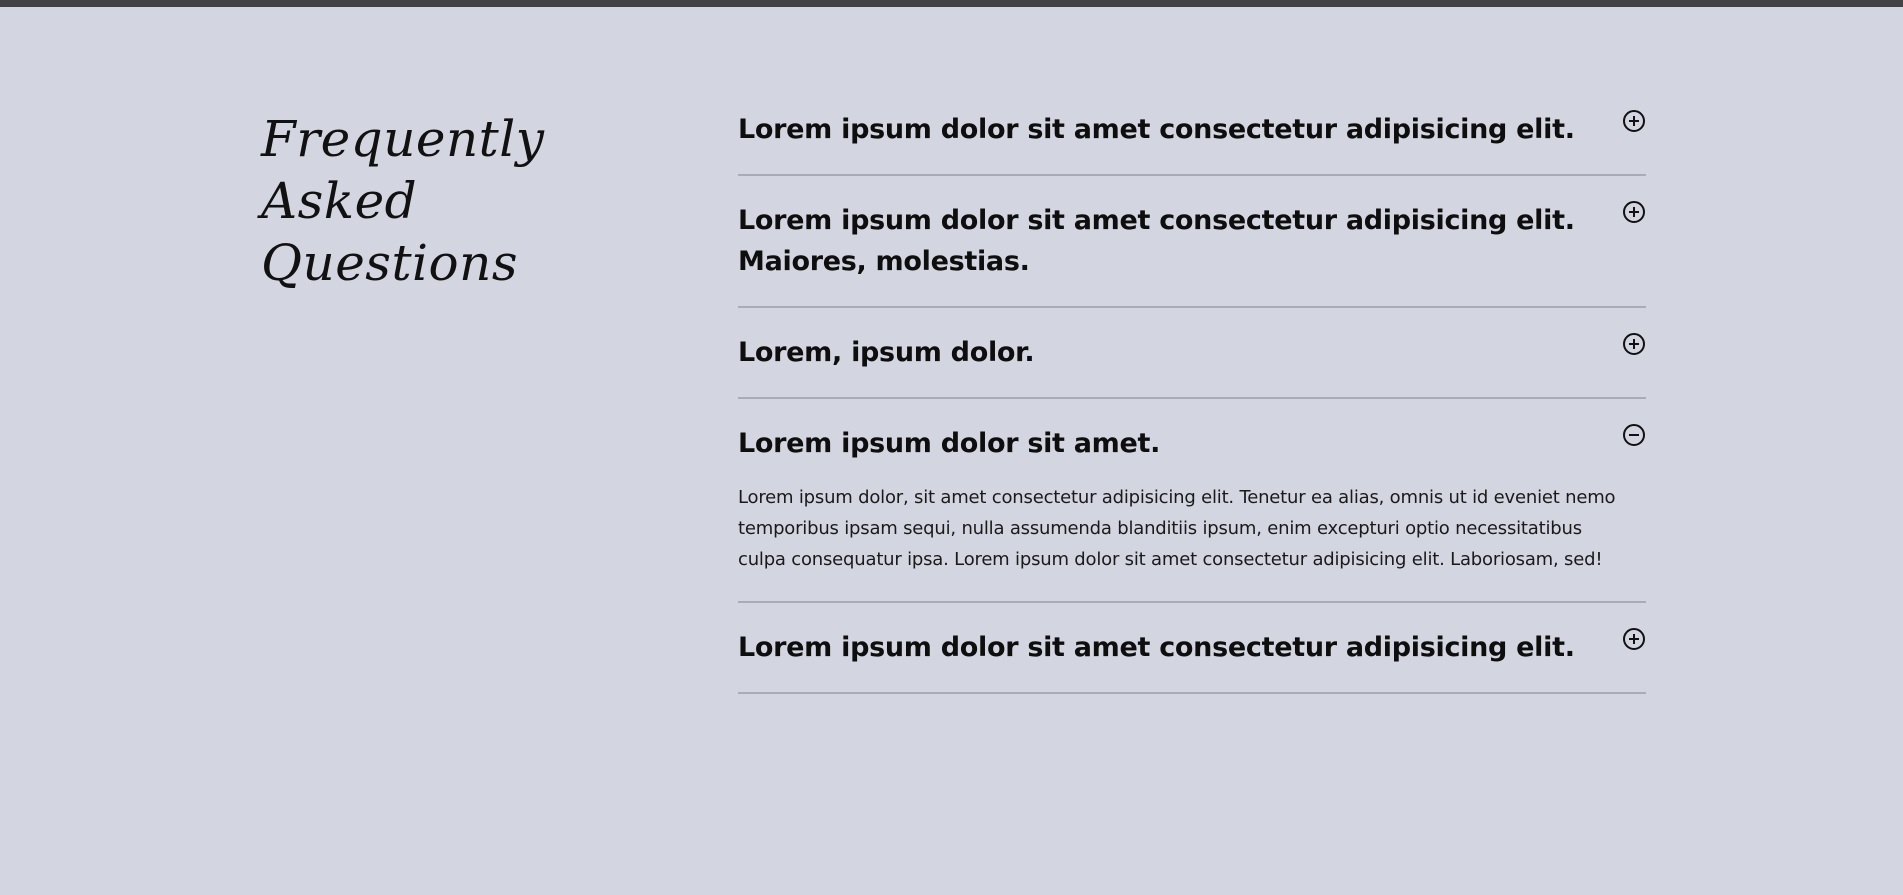 The width and height of the screenshot is (1903, 895). What do you see at coordinates (1192, 443) in the screenshot?
I see `faq-question-toggle: Lorem ipsum dolor sit amet.` at bounding box center [1192, 443].